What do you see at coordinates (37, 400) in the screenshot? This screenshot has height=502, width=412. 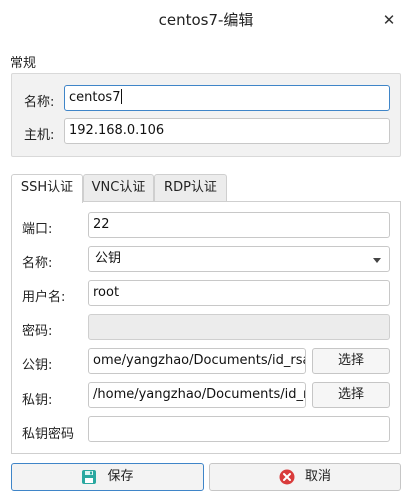 I see `private-key-label: 私钥:` at bounding box center [37, 400].